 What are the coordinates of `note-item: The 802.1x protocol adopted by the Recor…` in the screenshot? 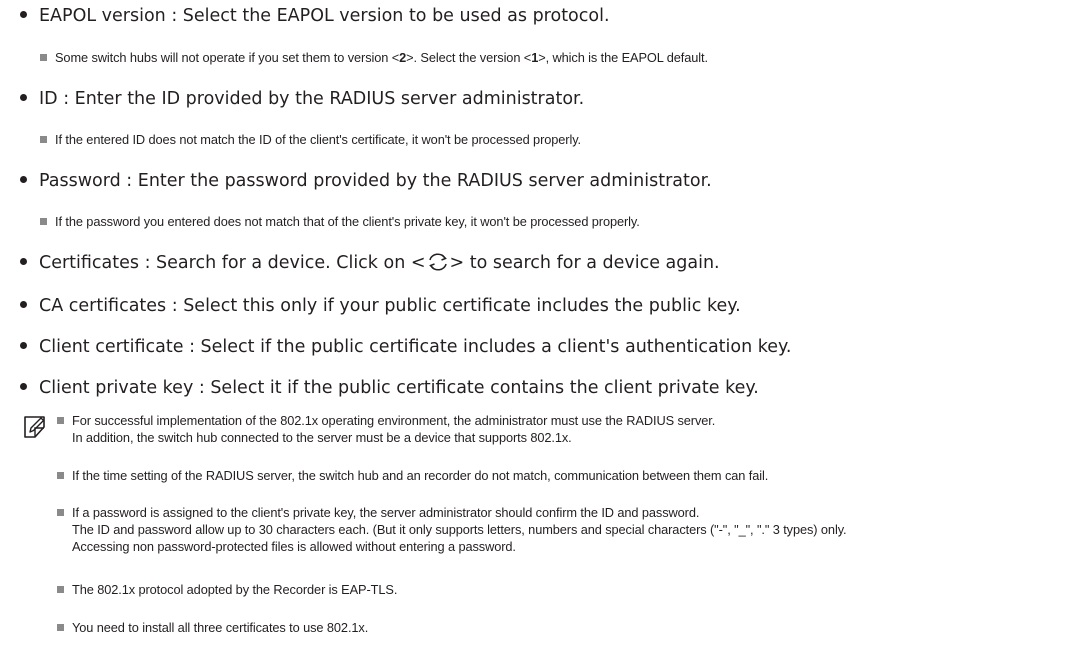 It's located at (227, 589).